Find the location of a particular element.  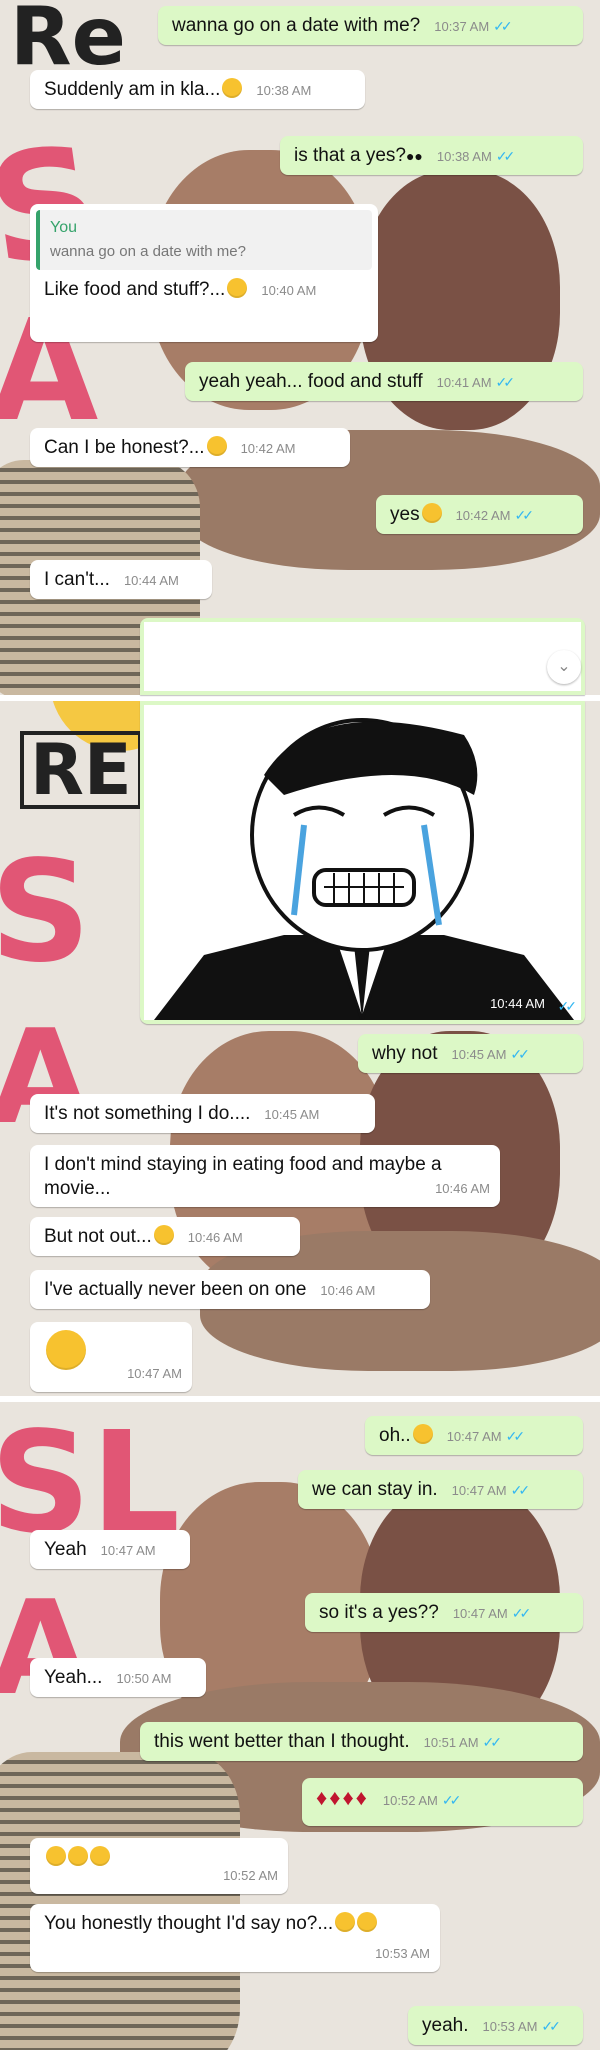

incoming-message: But not out... 10:46 AM is located at coordinates (165, 1236).